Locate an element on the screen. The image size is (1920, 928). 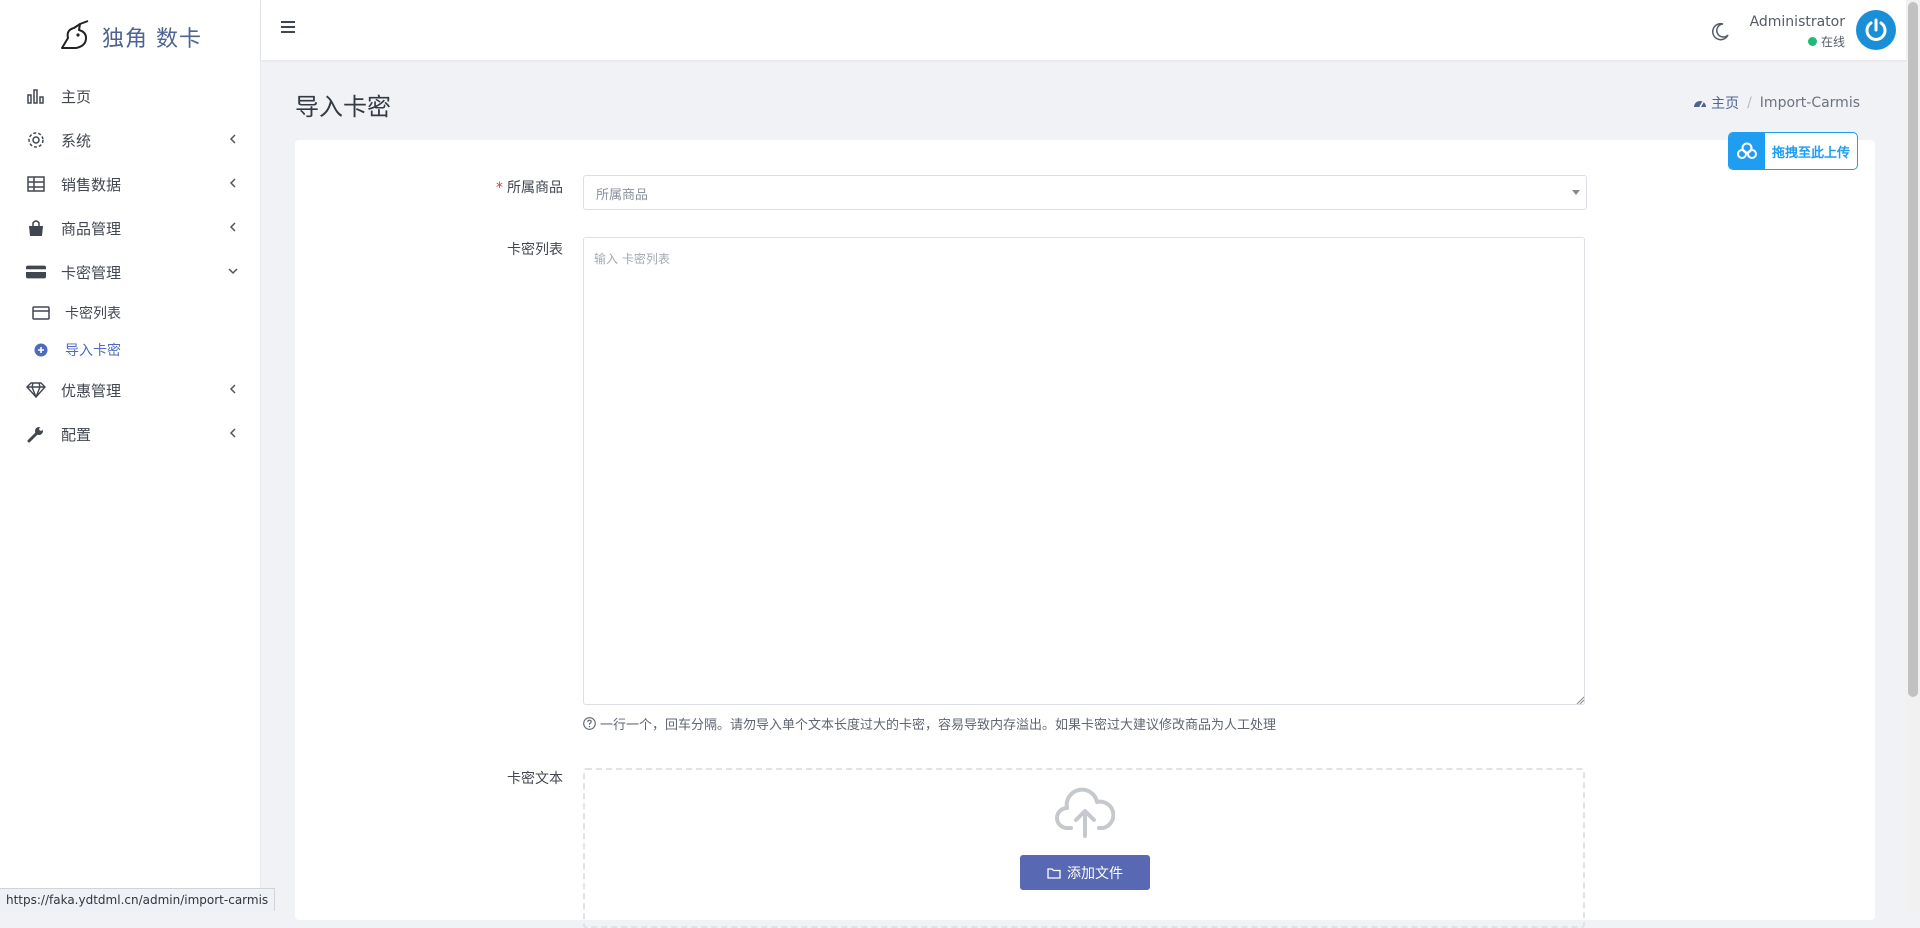
breadcrumb-current: Import-Carmis is located at coordinates (1809, 103).